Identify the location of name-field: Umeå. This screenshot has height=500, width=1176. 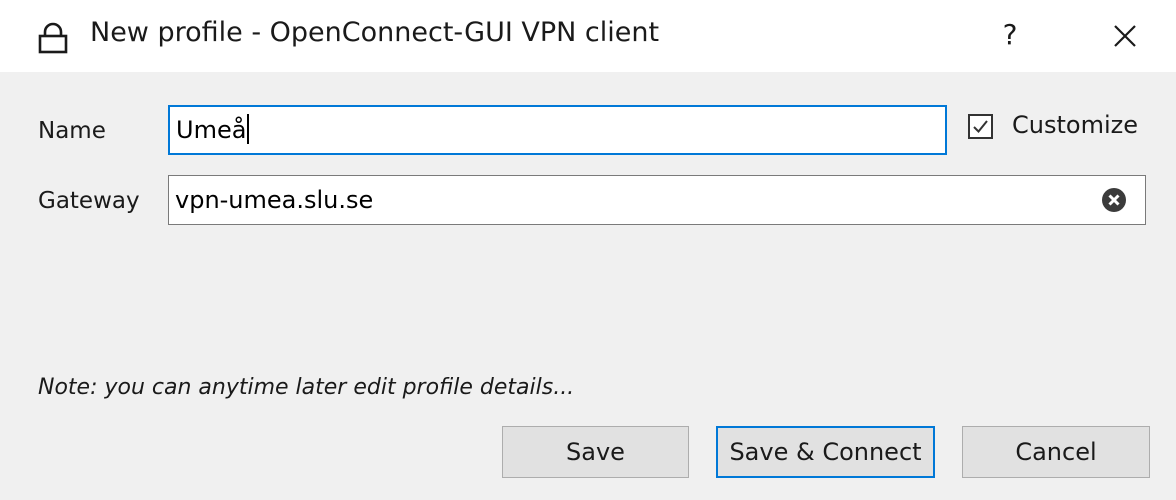
(557, 130).